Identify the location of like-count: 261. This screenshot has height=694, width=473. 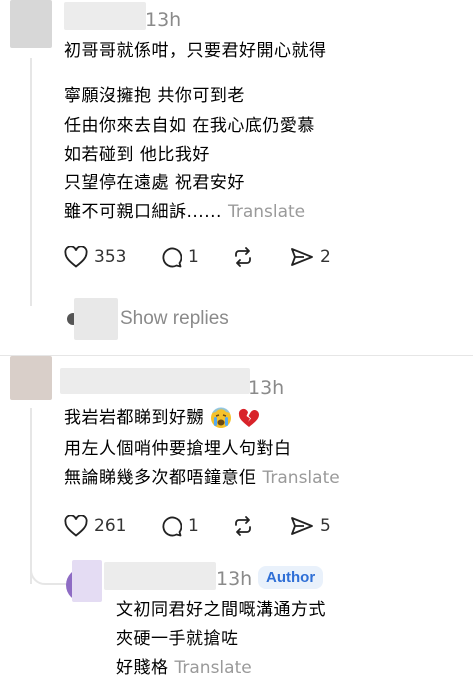
(110, 526).